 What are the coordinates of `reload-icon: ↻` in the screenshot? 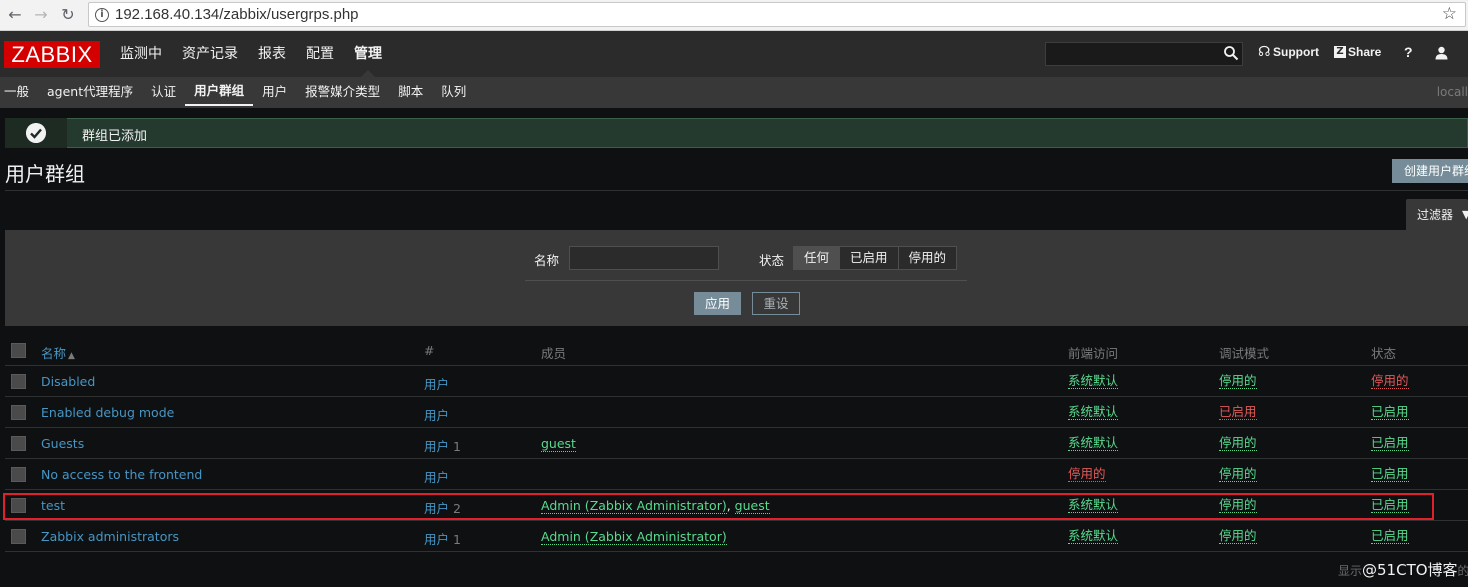 It's located at (68, 15).